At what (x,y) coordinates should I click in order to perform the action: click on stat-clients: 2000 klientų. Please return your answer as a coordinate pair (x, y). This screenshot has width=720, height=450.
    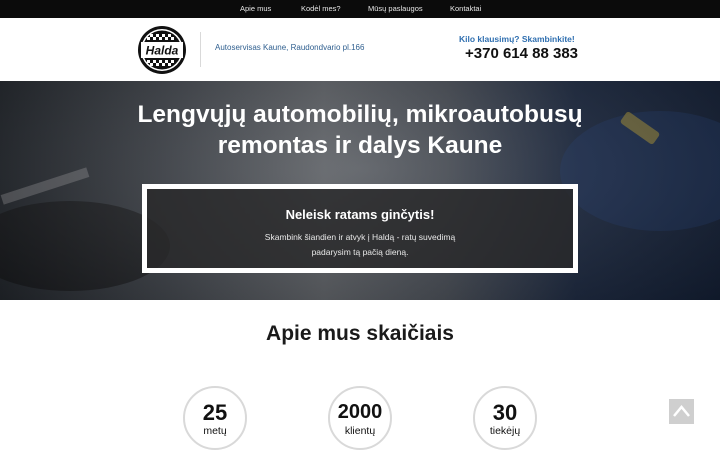
    Looking at the image, I should click on (360, 418).